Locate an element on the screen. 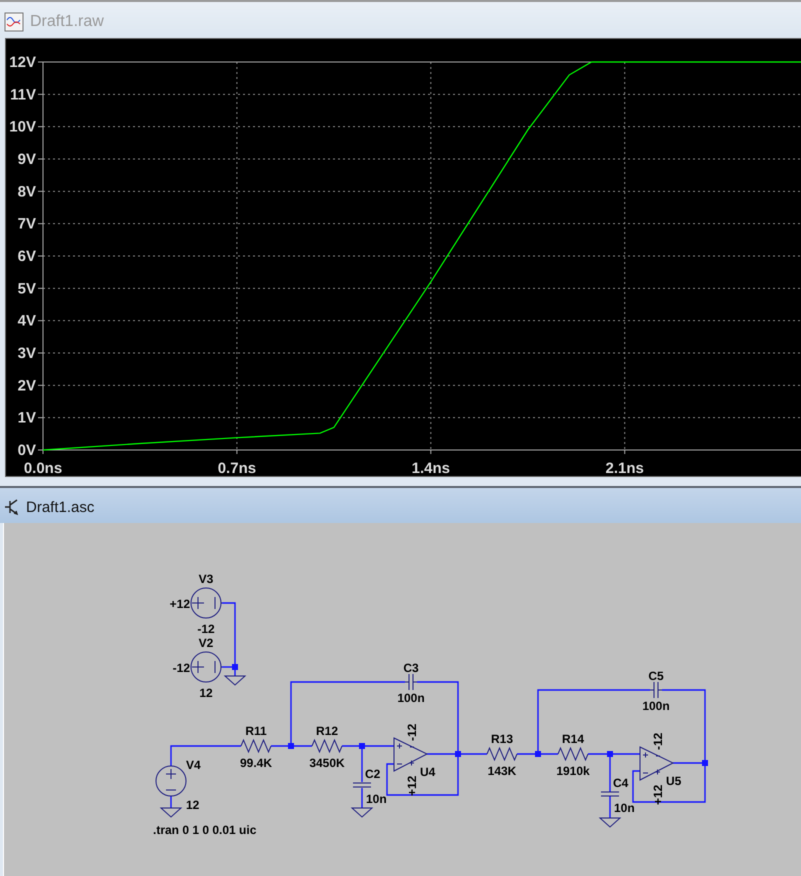 Image resolution: width=801 pixels, height=876 pixels. component-name: C4 is located at coordinates (620, 783).